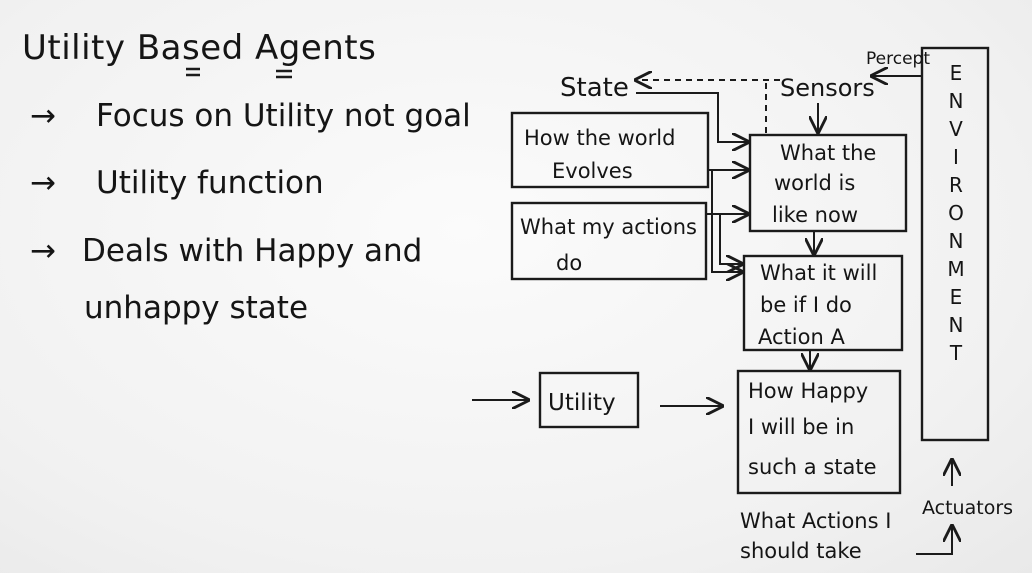  What do you see at coordinates (956, 213) in the screenshot?
I see `environment-letter: O` at bounding box center [956, 213].